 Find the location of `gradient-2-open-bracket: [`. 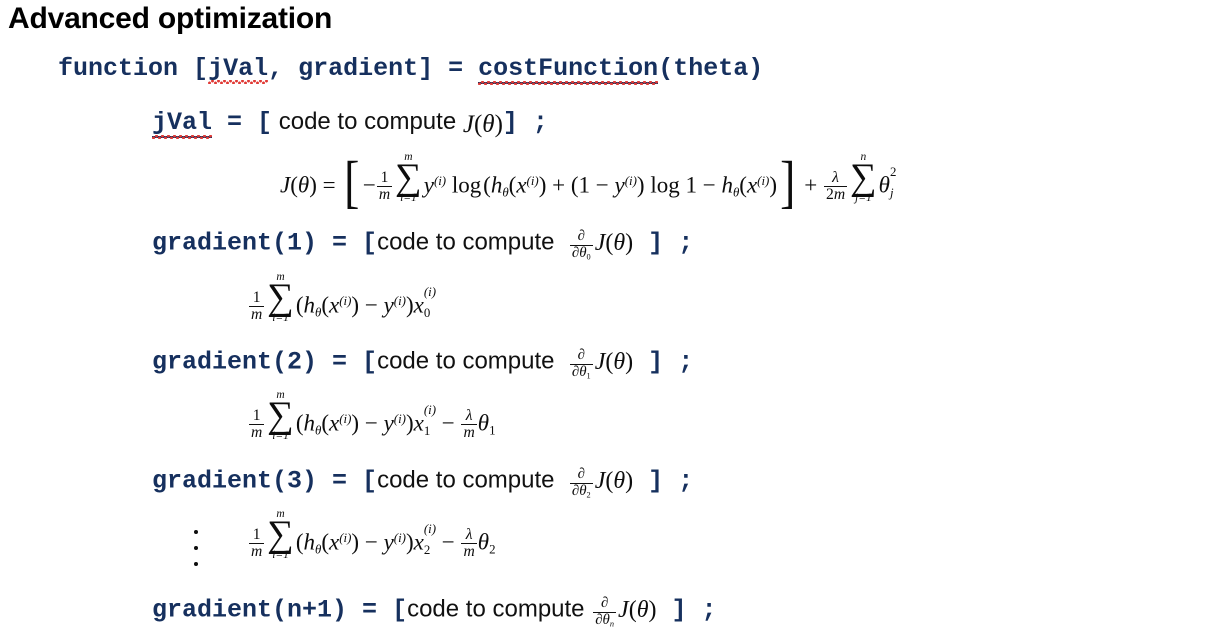

gradient-2-open-bracket: [ is located at coordinates (370, 362).